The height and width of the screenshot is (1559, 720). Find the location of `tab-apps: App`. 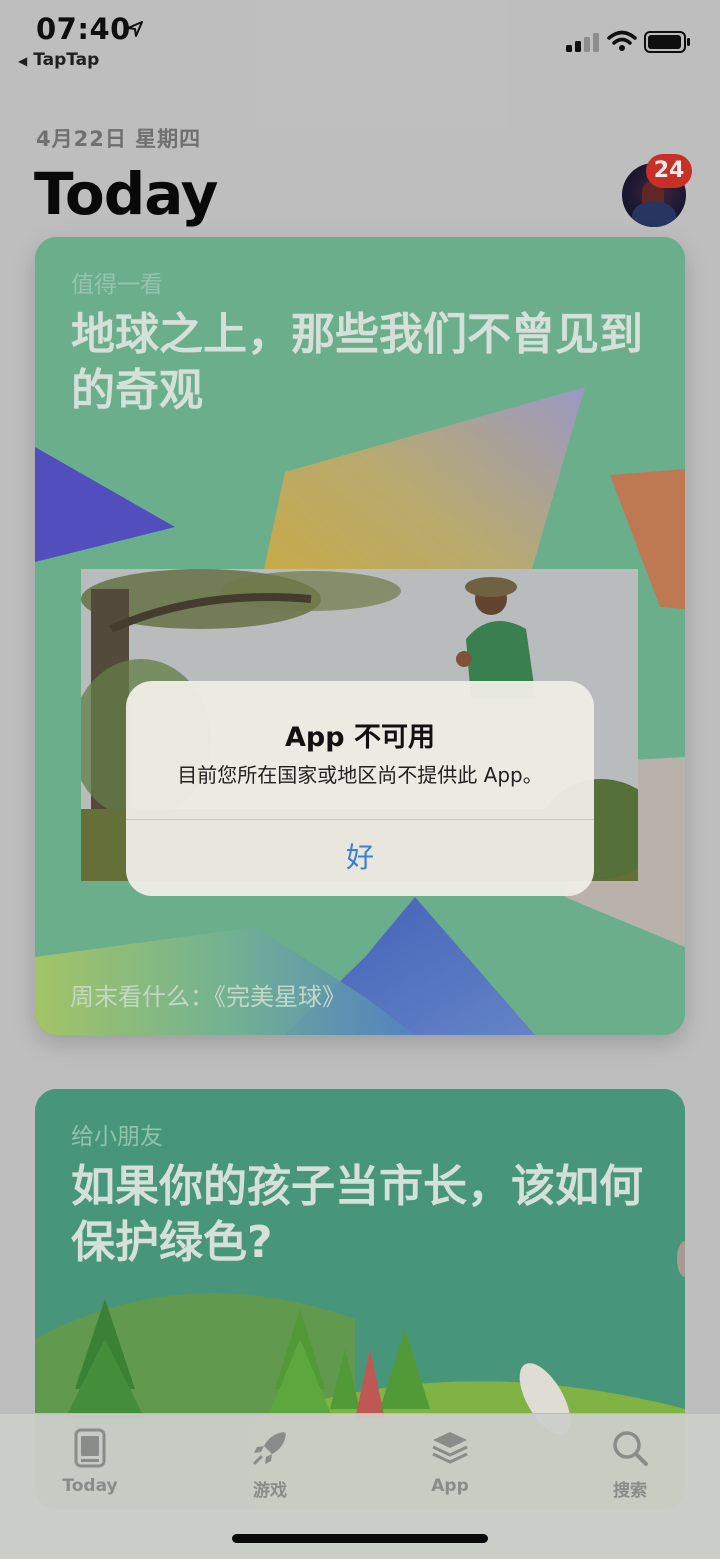

tab-apps: App is located at coordinates (450, 1469).